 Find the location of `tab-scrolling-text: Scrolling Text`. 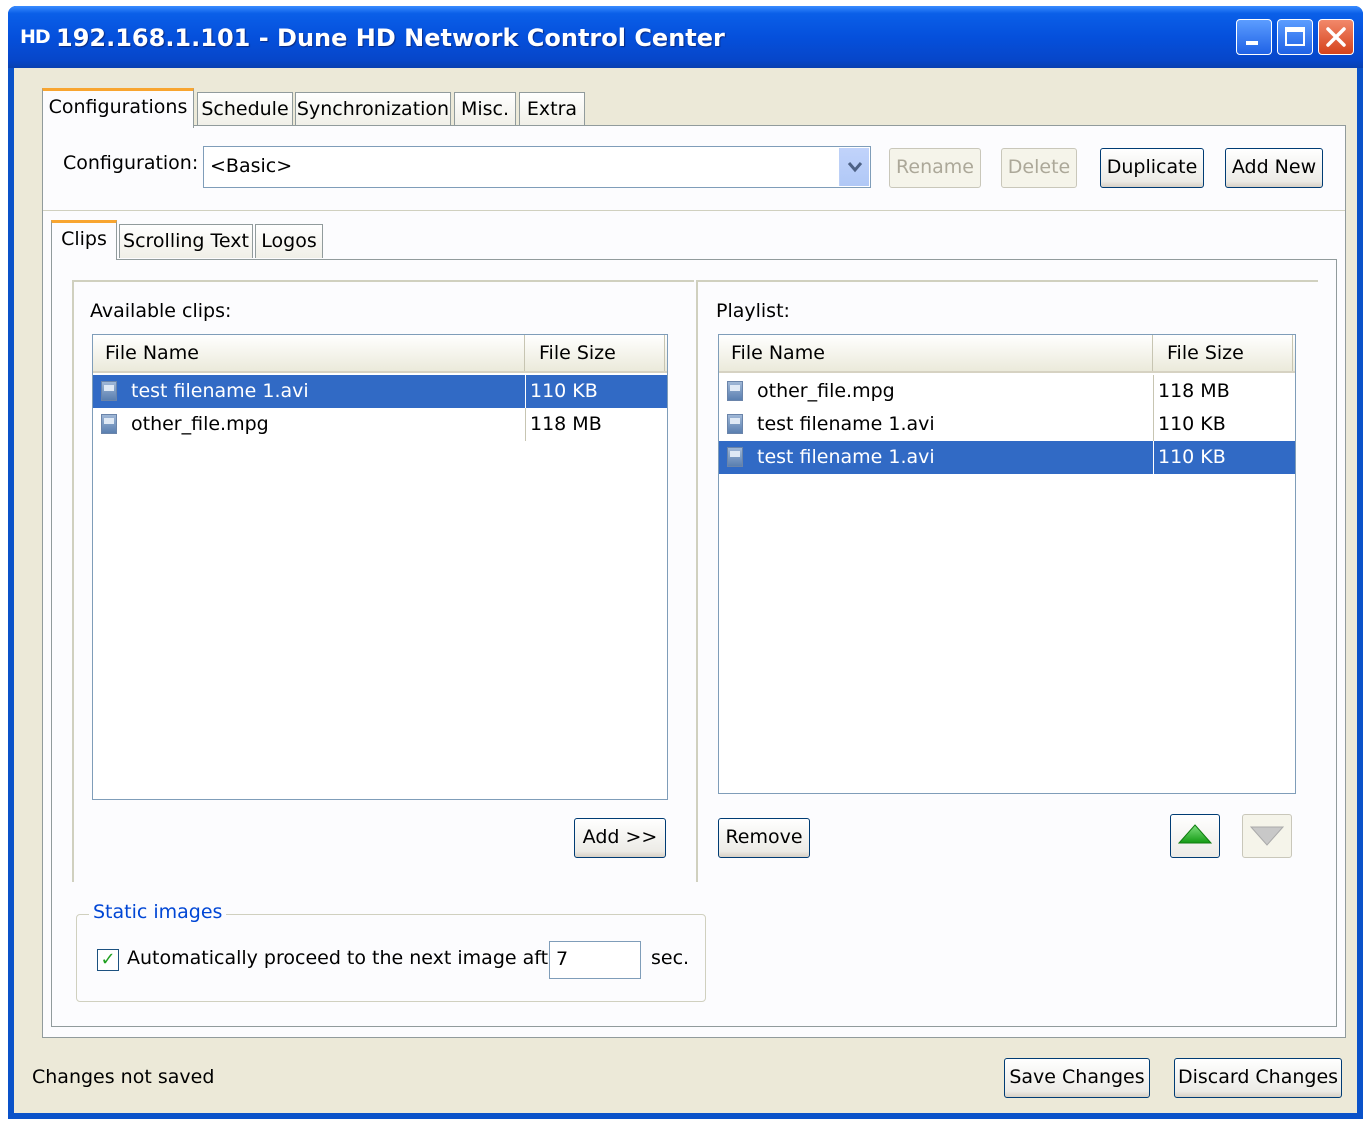

tab-scrolling-text: Scrolling Text is located at coordinates (186, 241).